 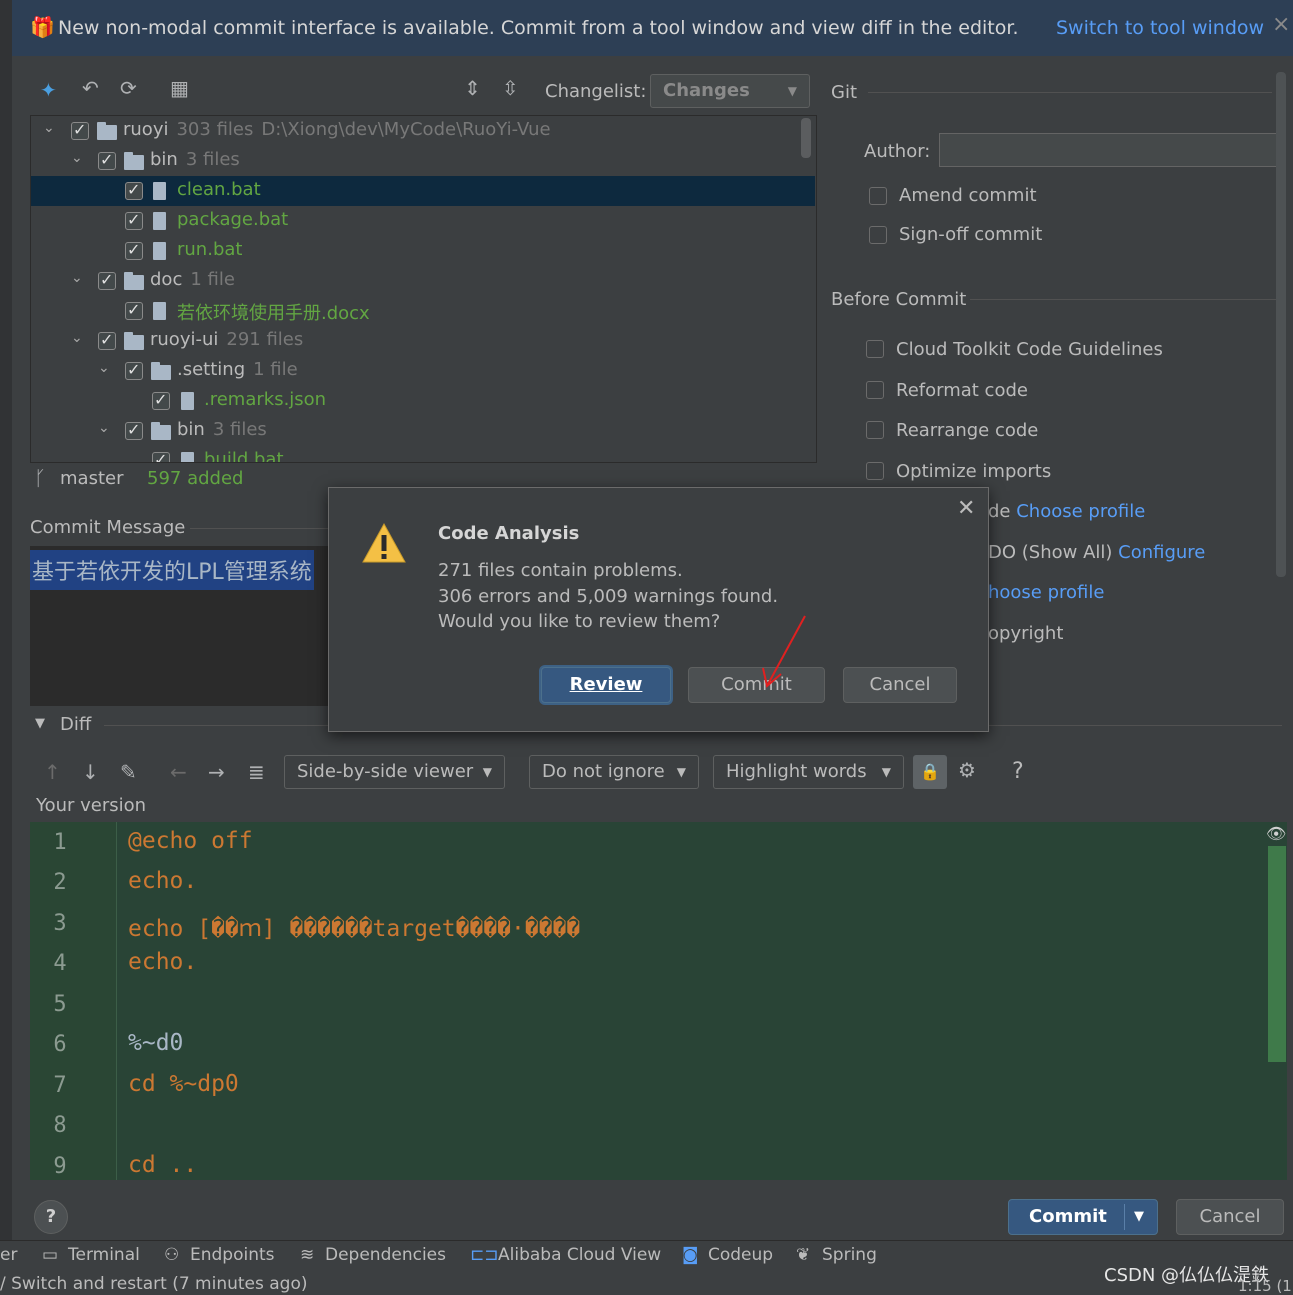 What do you see at coordinates (614, 772) in the screenshot?
I see `ignore-dropdown: Do not ignore ▼` at bounding box center [614, 772].